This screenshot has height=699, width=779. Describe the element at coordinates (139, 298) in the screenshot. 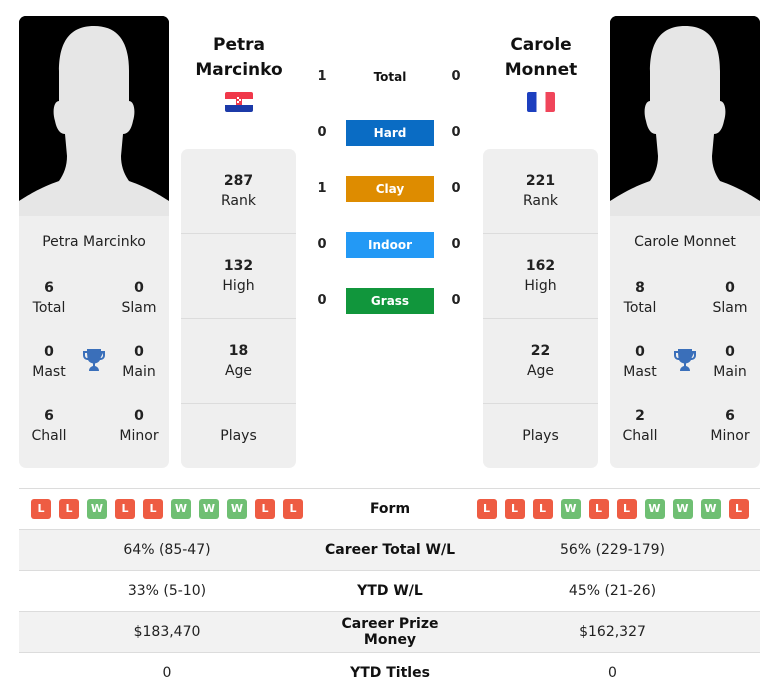

I see `titles-slam-left: 0 Slam` at that location.